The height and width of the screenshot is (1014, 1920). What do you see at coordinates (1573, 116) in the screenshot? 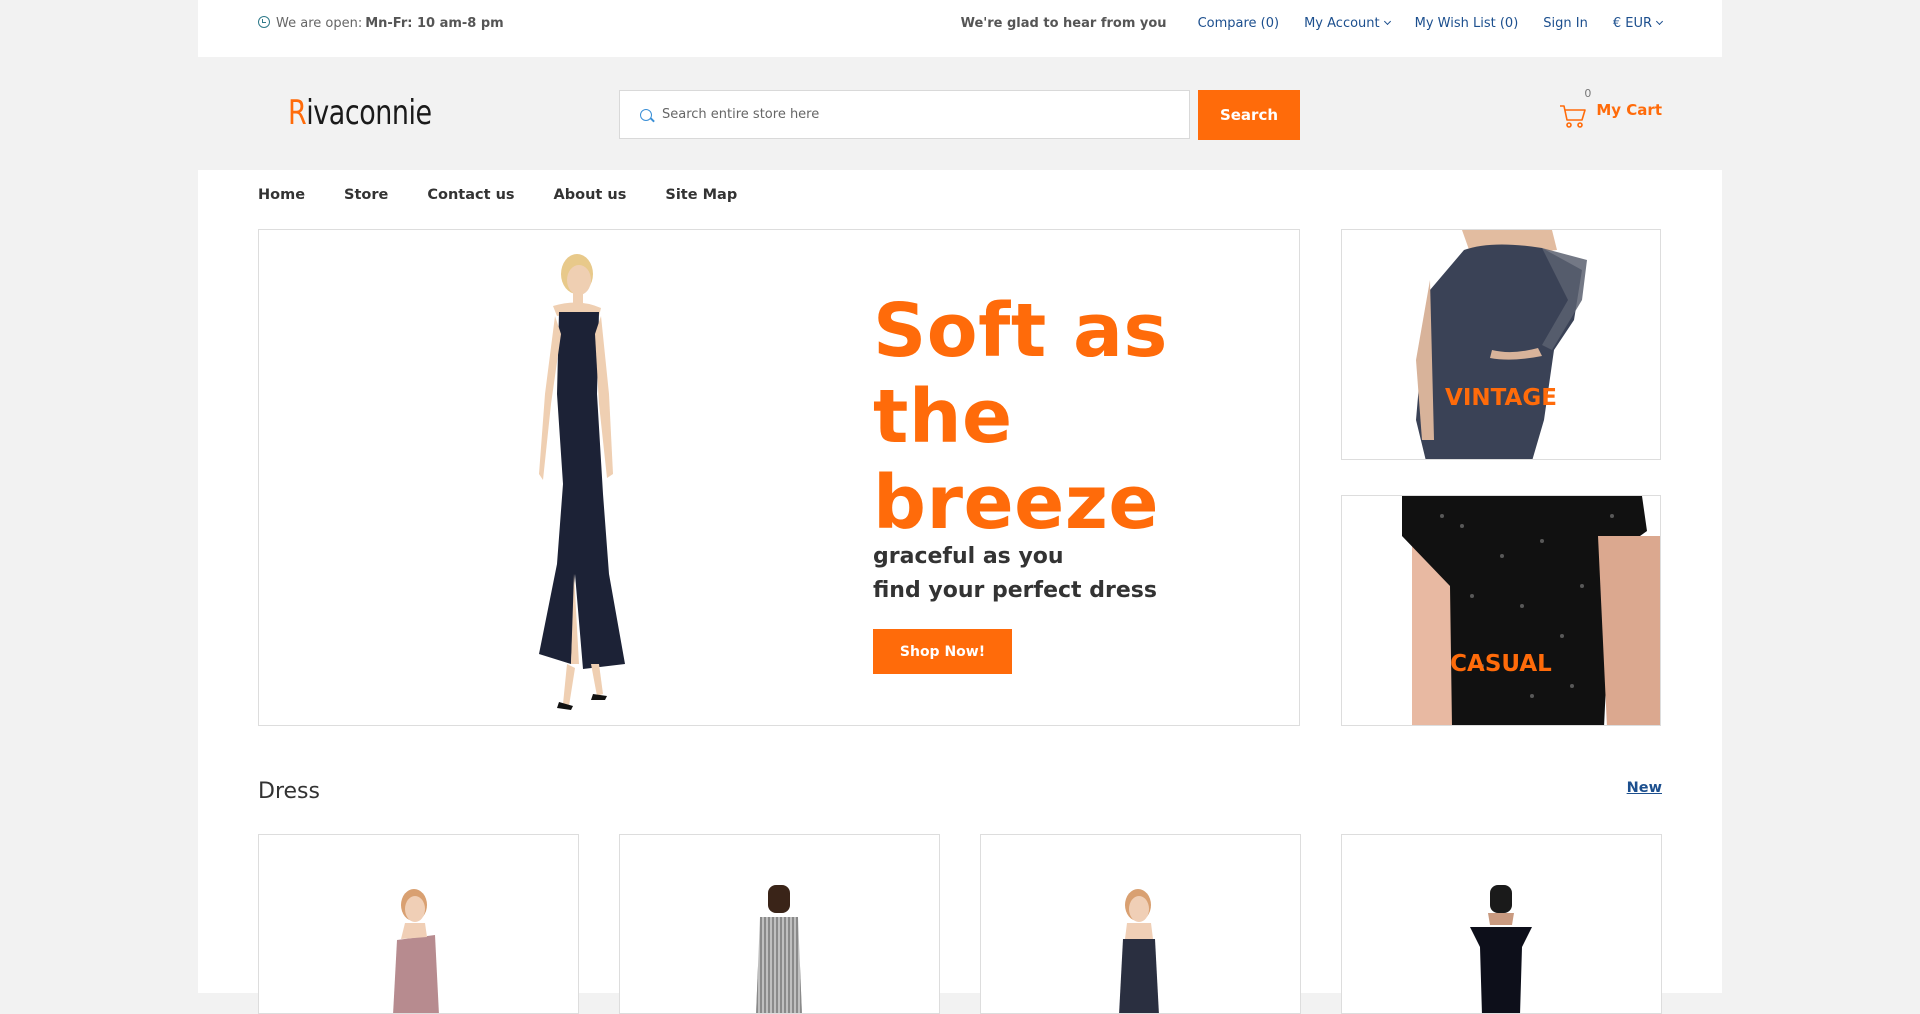
I see `cart-icon` at bounding box center [1573, 116].